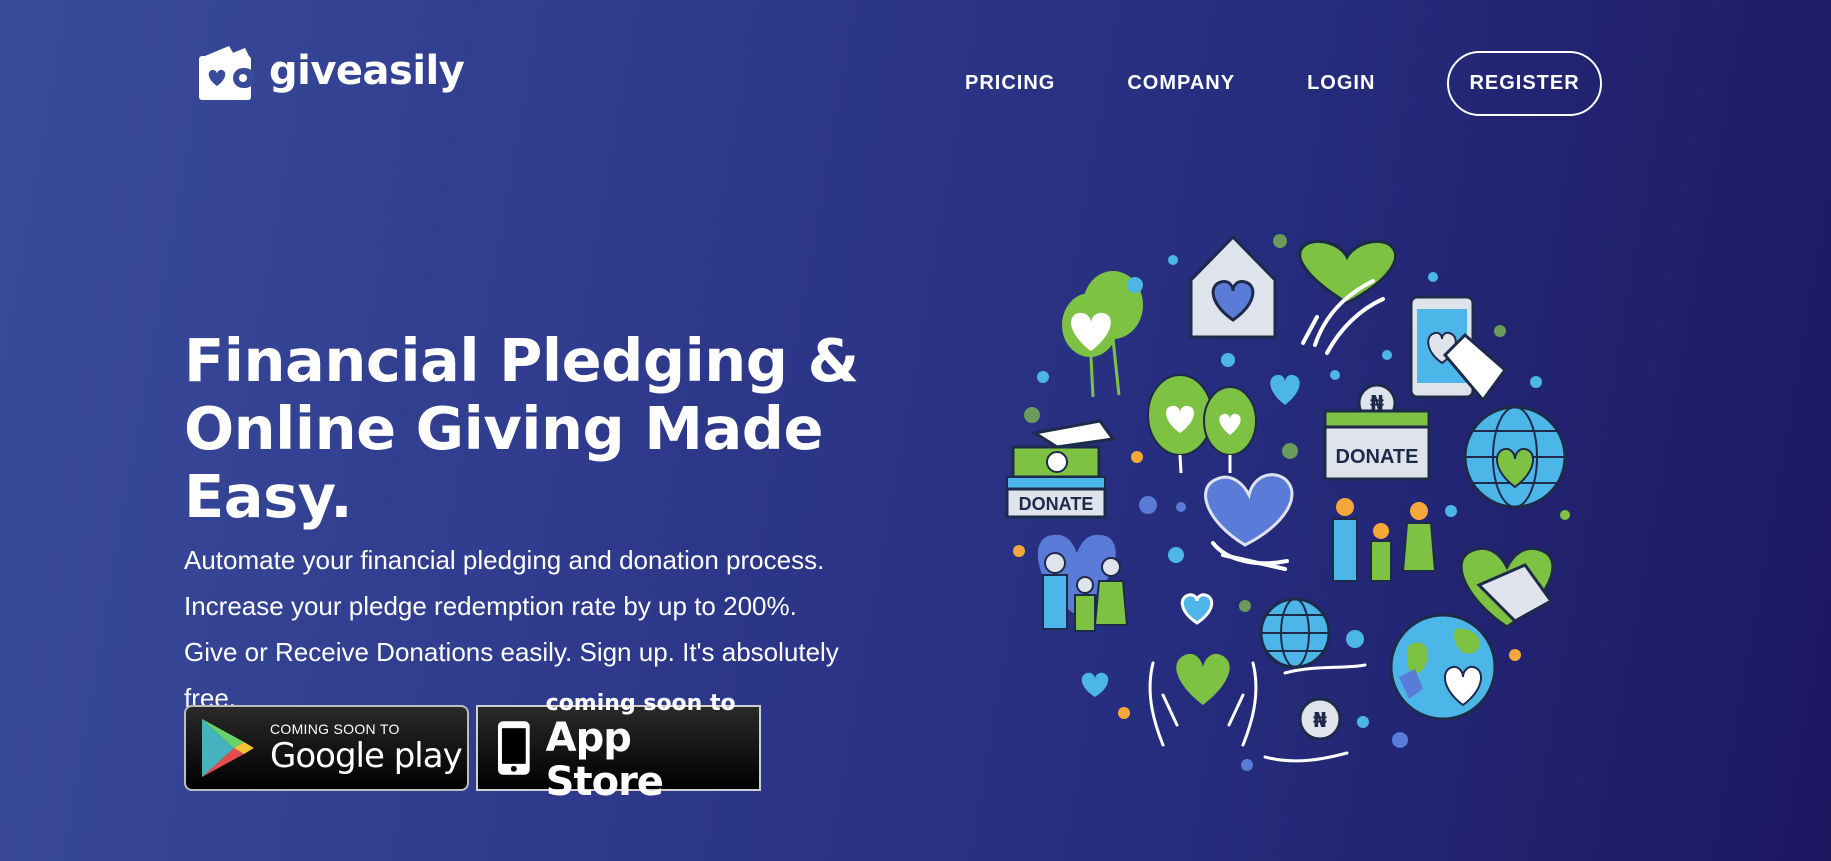 This screenshot has height=861, width=1831. What do you see at coordinates (1341, 83) in the screenshot?
I see `nav-link-login: LOGIN` at bounding box center [1341, 83].